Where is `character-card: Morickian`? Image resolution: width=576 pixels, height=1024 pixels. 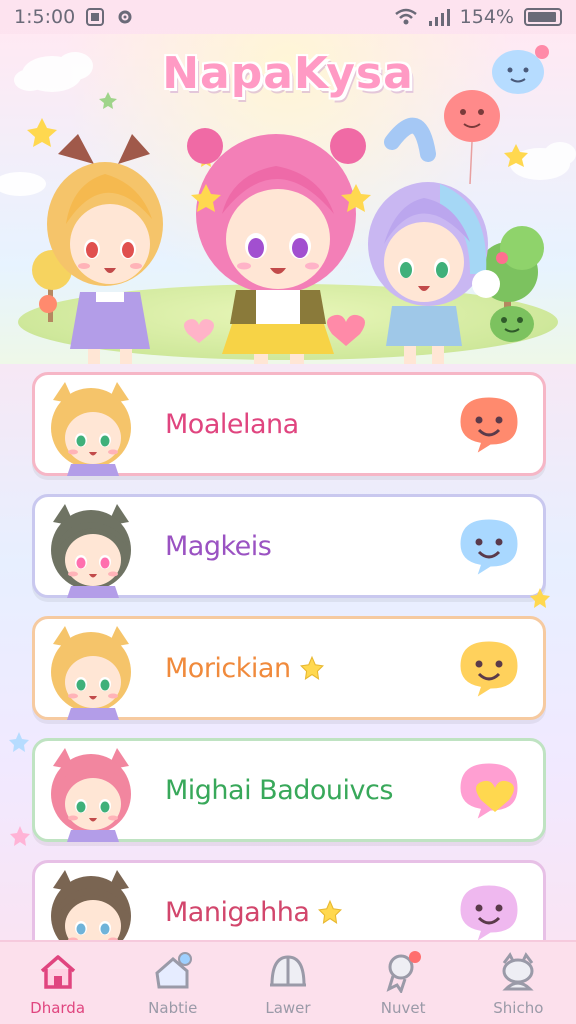 character-card: Morickian is located at coordinates (289, 668).